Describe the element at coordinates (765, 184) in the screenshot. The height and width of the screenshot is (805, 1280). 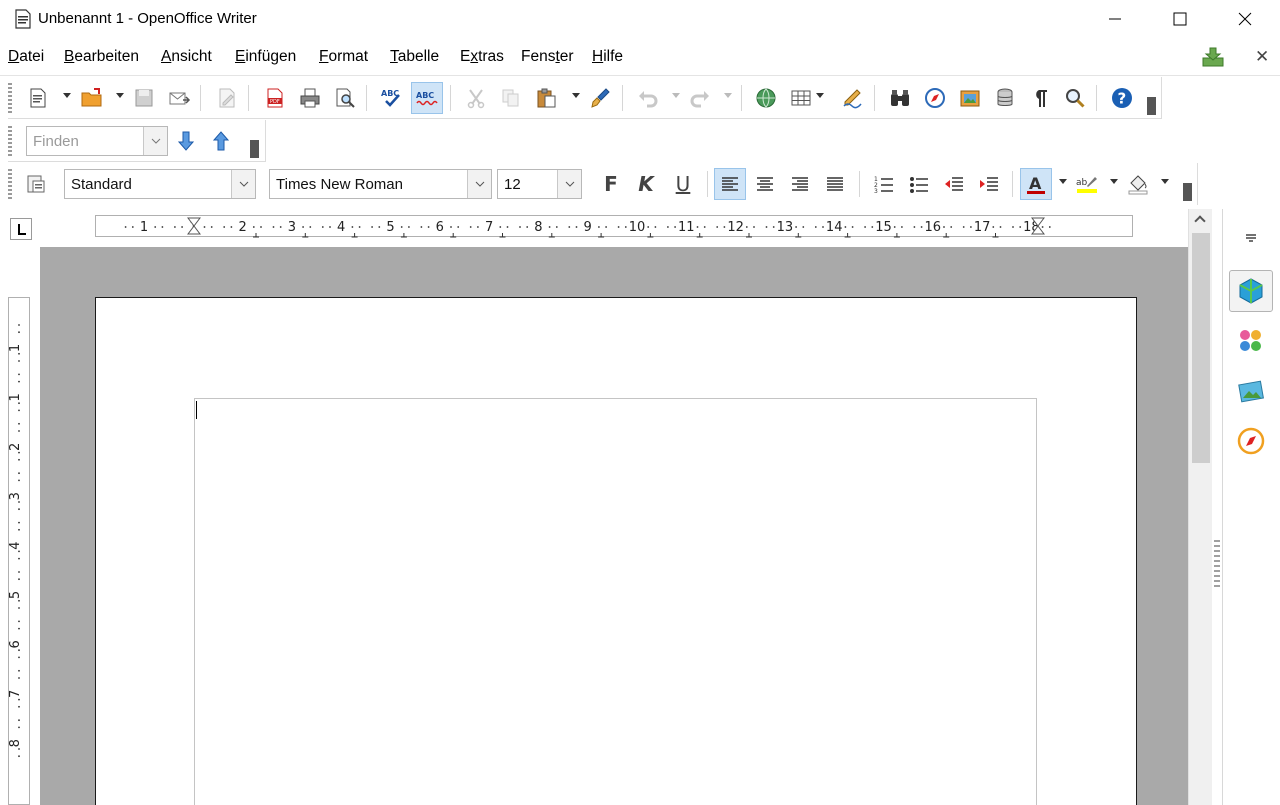
I see `align-center-button` at that location.